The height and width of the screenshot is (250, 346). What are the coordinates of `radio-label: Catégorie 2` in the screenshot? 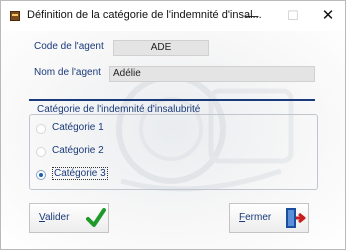 It's located at (78, 150).